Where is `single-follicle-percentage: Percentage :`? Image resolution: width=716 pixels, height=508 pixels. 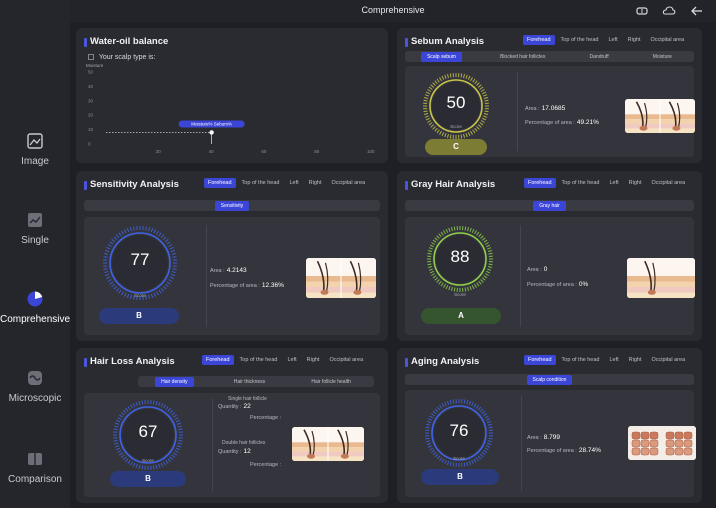 single-follicle-percentage: Percentage : is located at coordinates (266, 418).